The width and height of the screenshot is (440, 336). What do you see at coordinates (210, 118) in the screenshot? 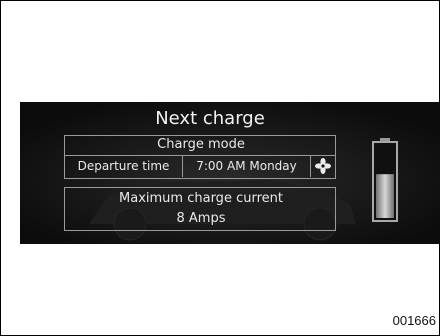
I see `next-charge-title: Next charge` at bounding box center [210, 118].